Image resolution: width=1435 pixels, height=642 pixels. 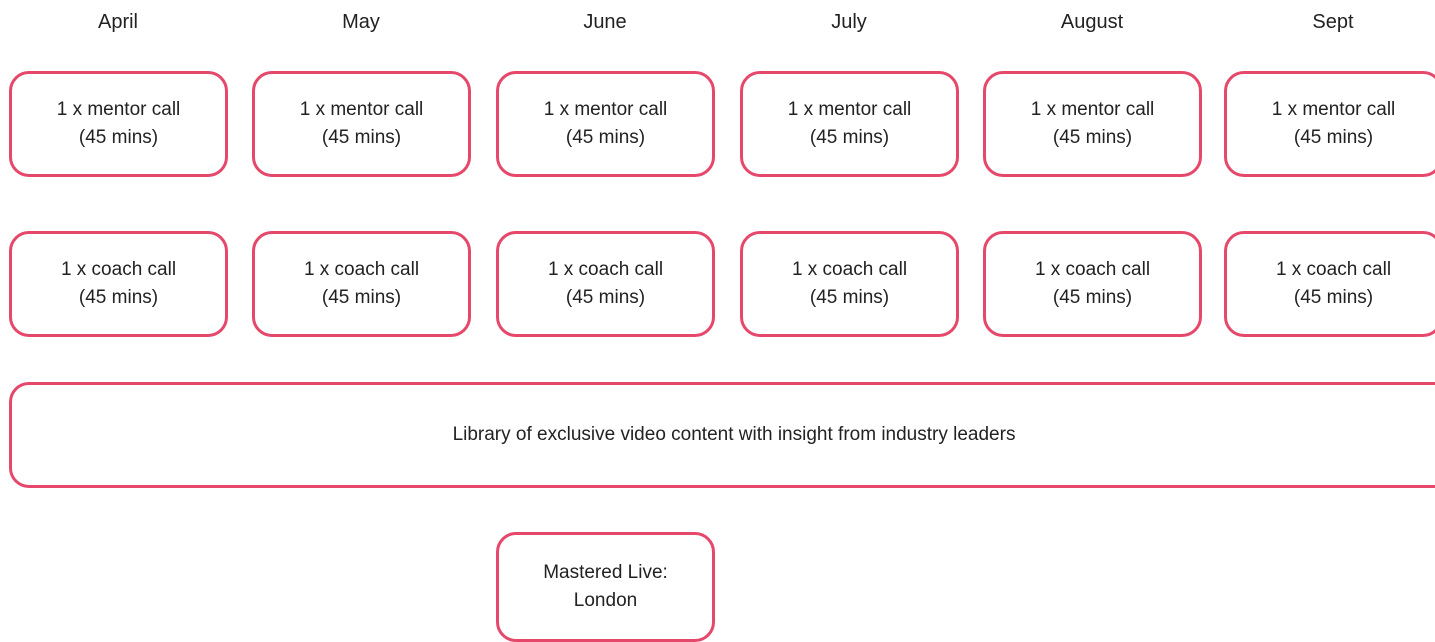 I want to click on mastered-live-title: Mastered Live:, so click(x=605, y=572).